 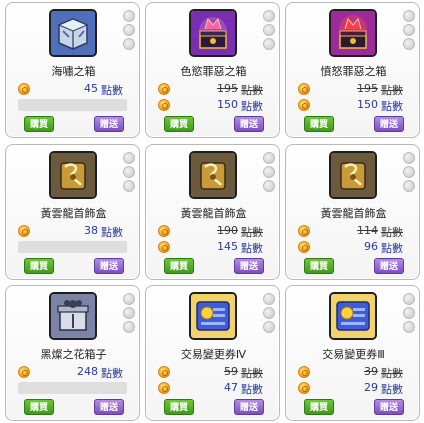 I want to click on item-name: 交易變更券Ⅲ, so click(x=353, y=354).